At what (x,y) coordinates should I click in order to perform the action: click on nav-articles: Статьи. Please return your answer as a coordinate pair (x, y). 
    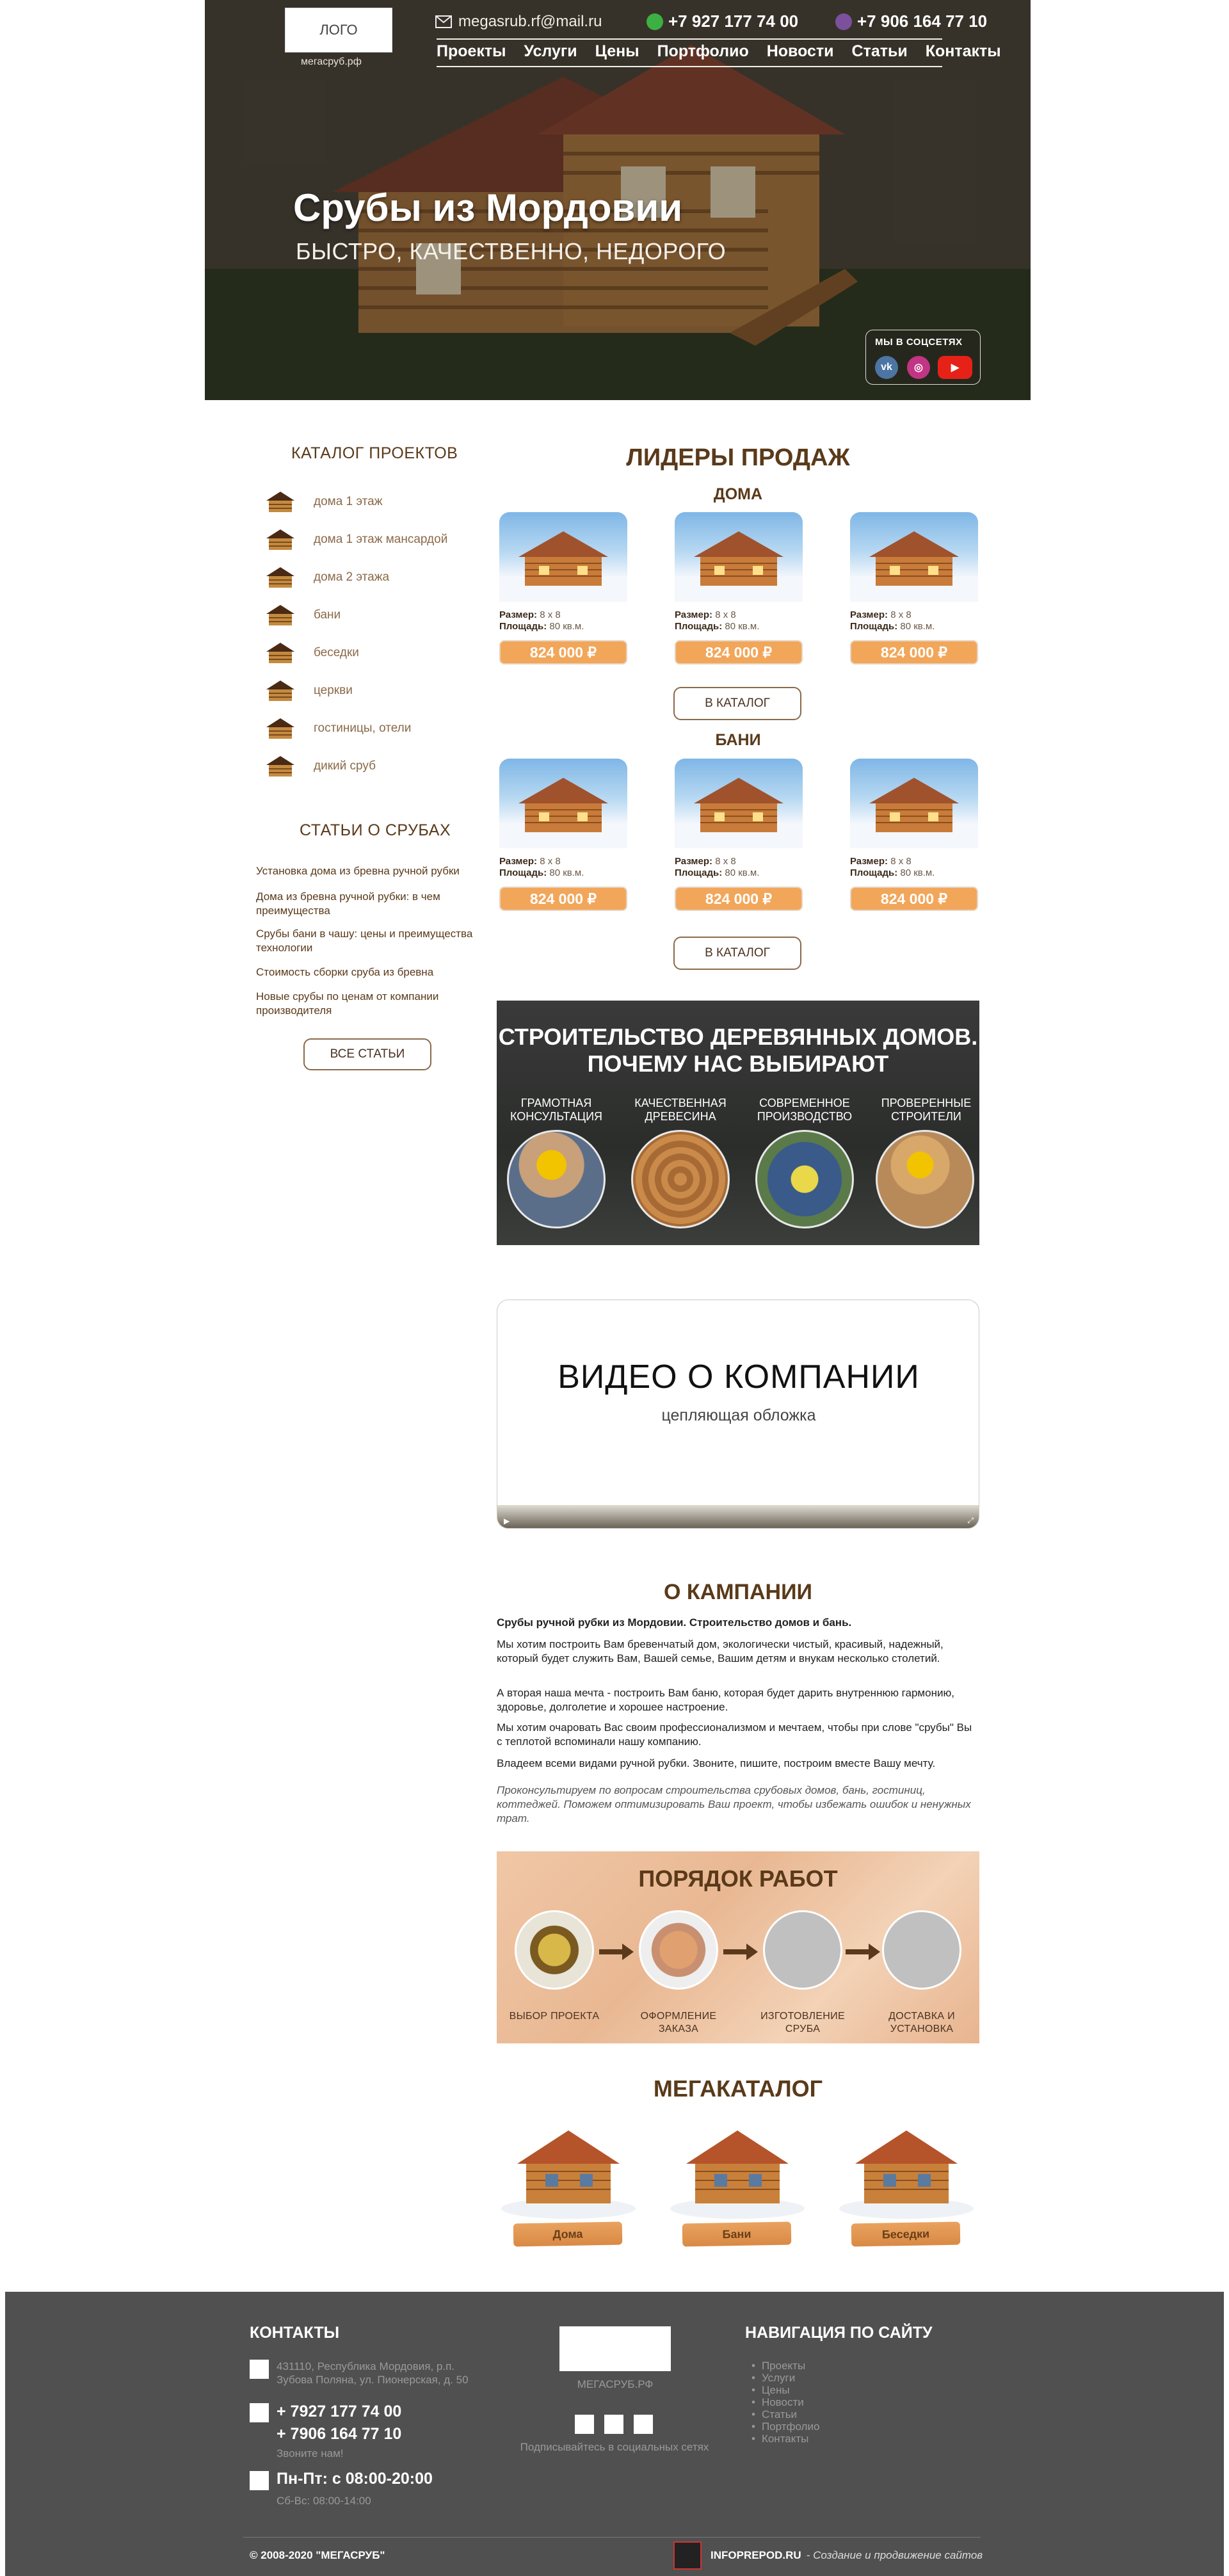
    Looking at the image, I should click on (880, 51).